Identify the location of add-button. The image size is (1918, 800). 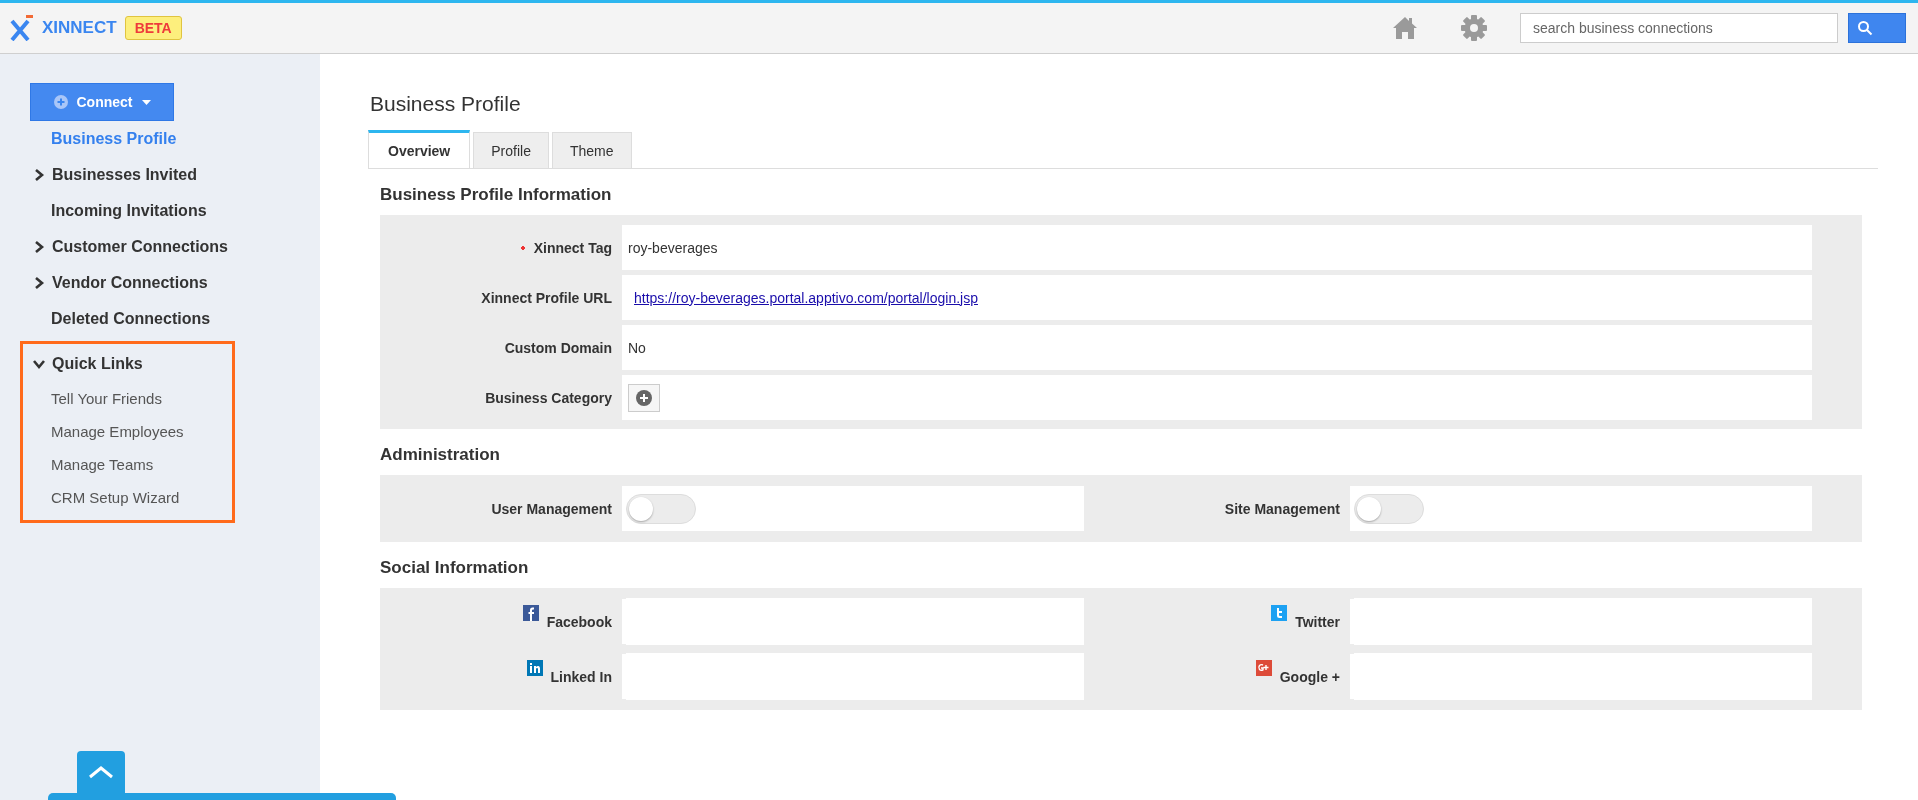
(644, 397).